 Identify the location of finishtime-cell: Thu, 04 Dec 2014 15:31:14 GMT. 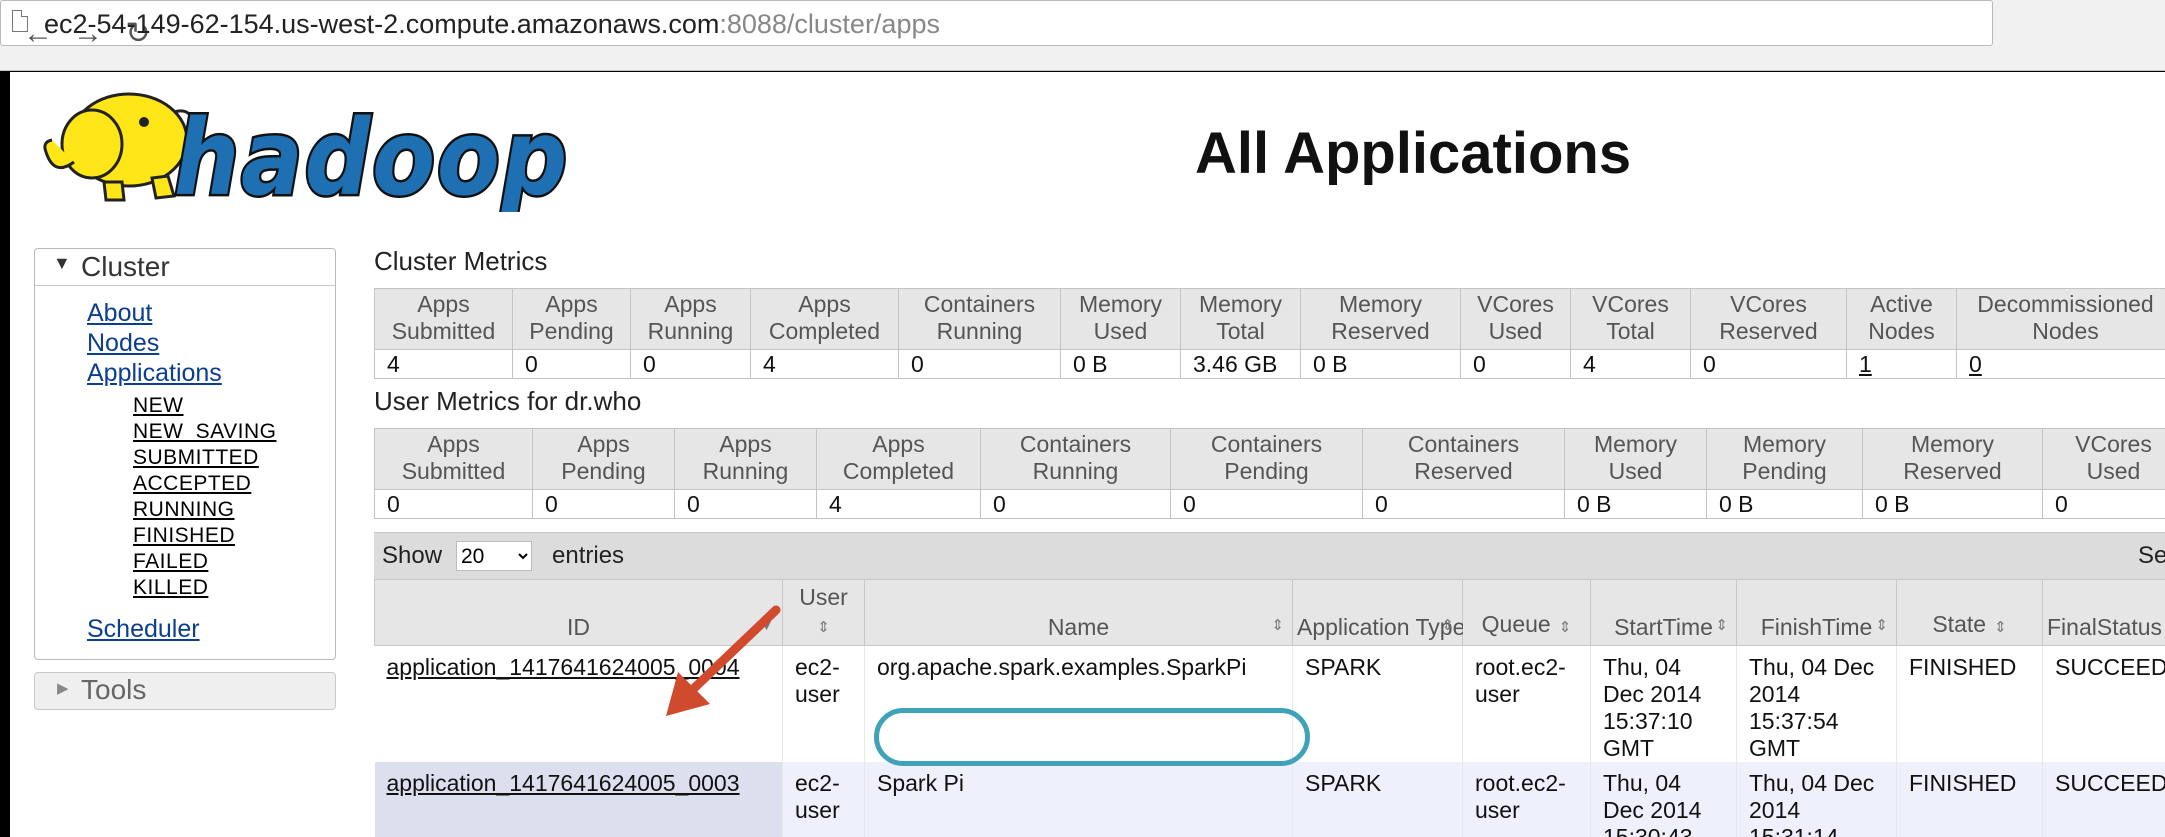
(1816, 799).